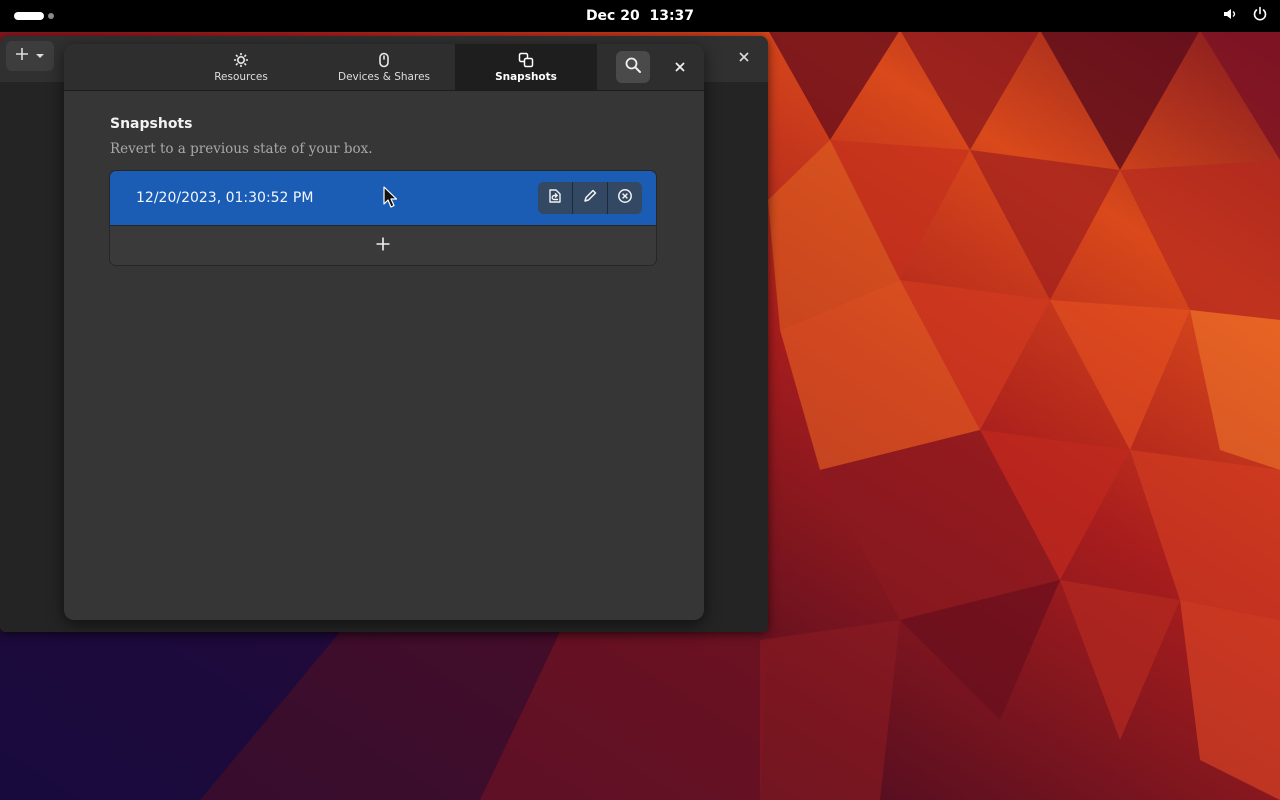 The image size is (1280, 800). I want to click on search-icon, so click(633, 67).